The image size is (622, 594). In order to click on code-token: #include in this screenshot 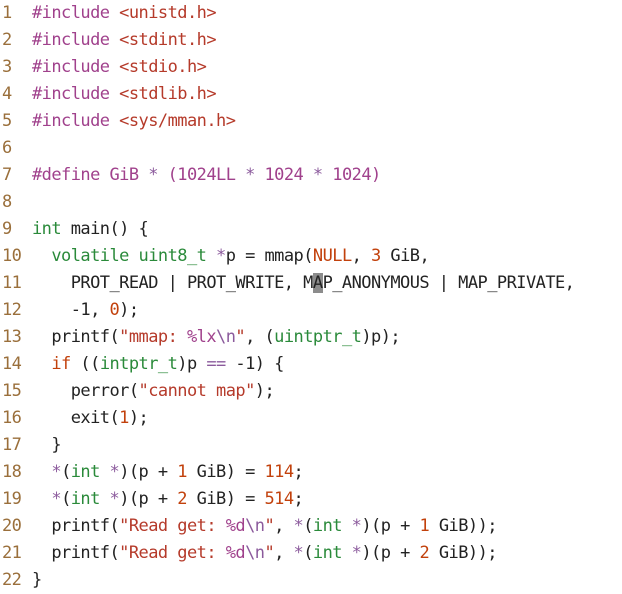, I will do `click(76, 40)`.